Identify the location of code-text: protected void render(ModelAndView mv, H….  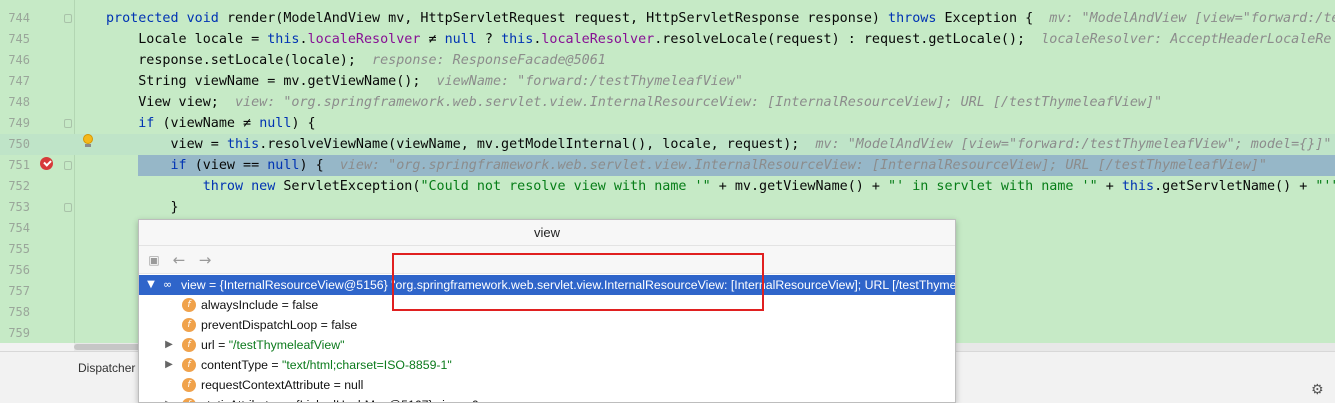
(720, 18).